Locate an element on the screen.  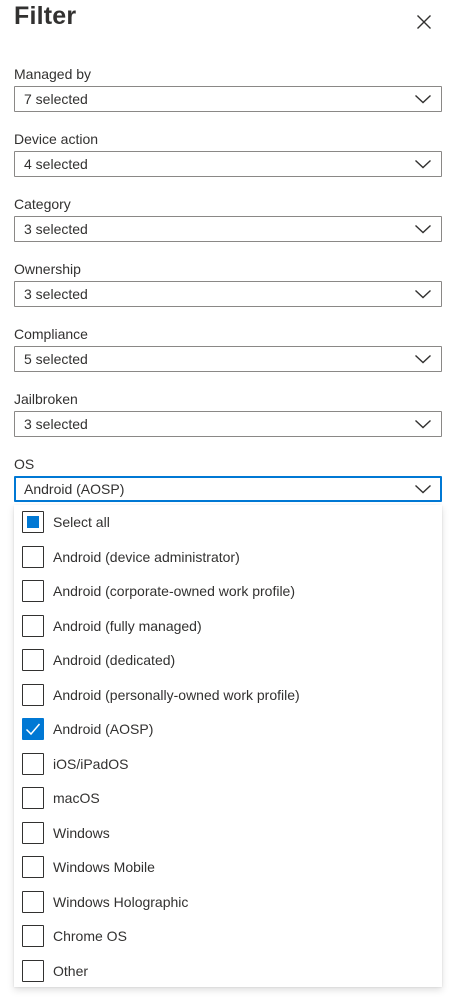
dropdown-value: 4 selected is located at coordinates (56, 164).